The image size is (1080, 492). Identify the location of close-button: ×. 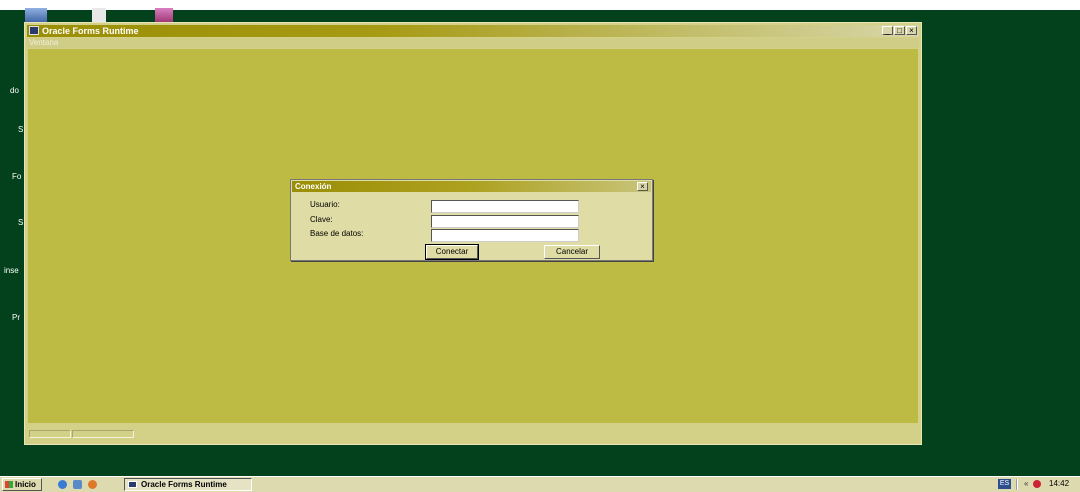
(911, 30).